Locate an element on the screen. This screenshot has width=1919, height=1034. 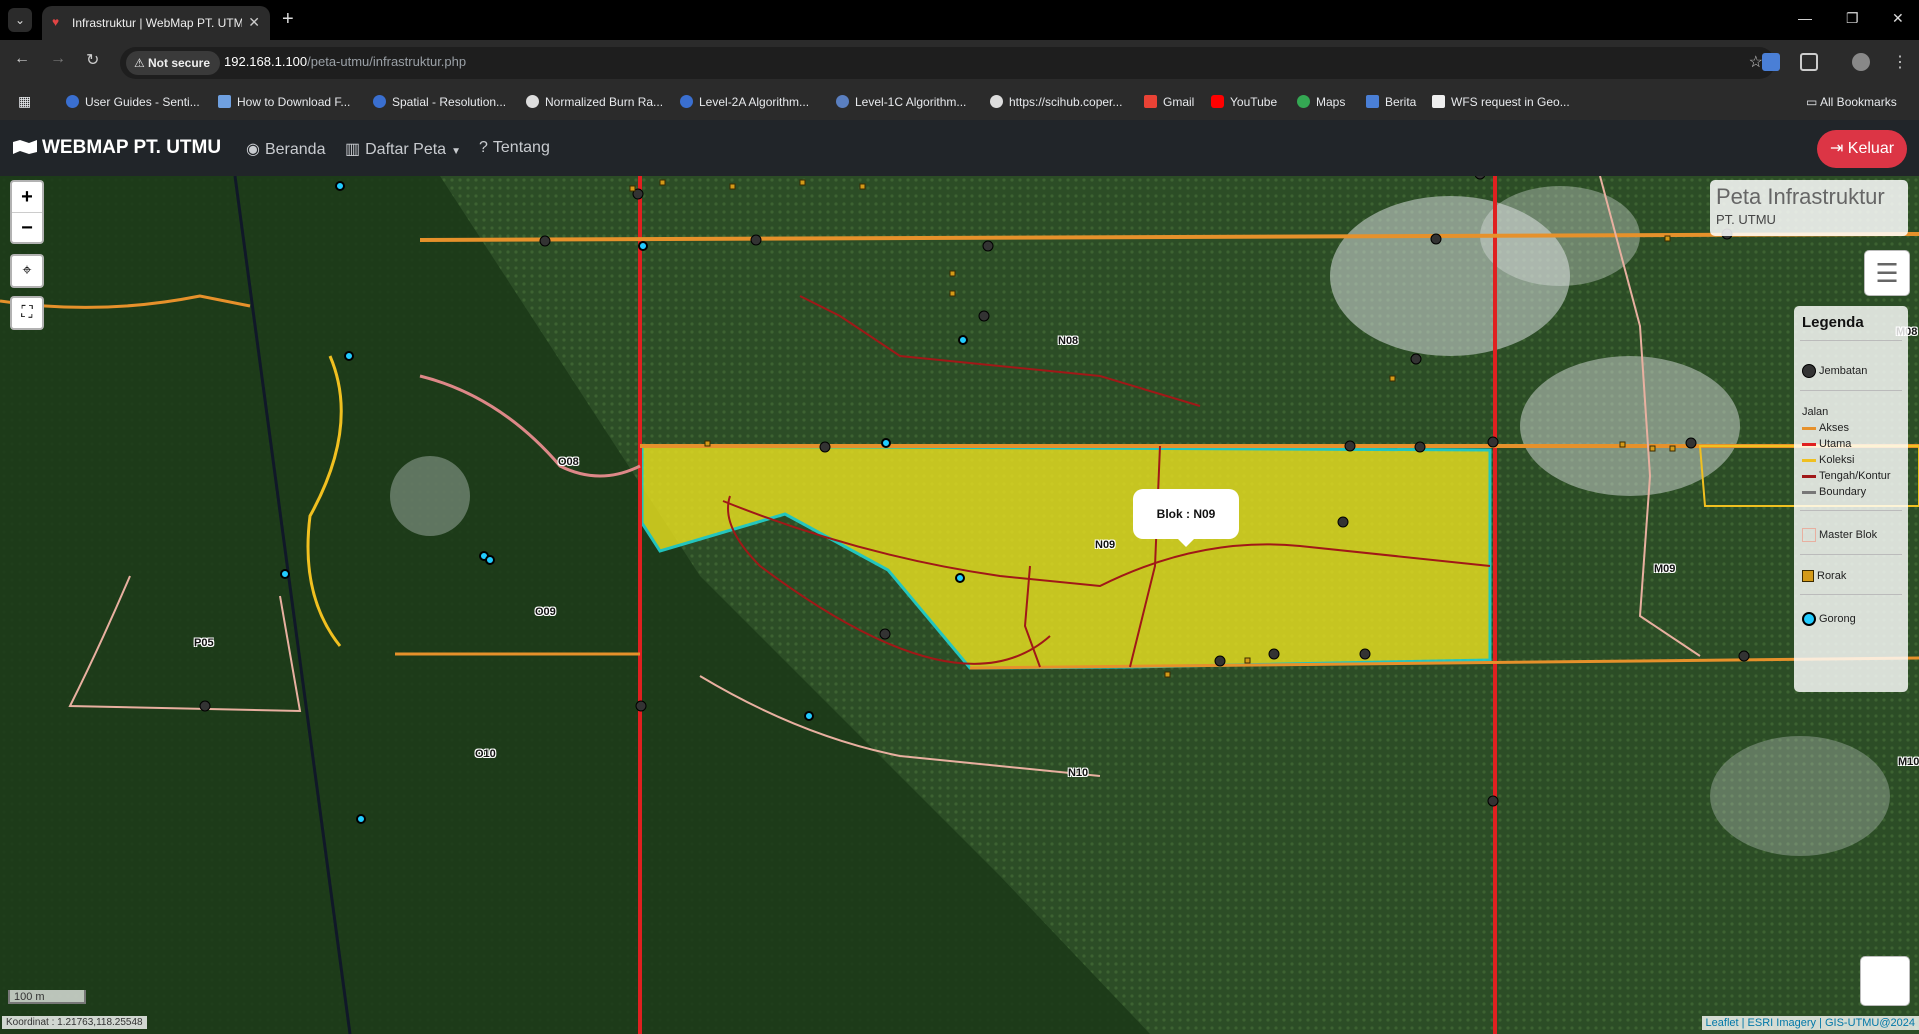
nav-daftar-peta-label: Daftar Peta is located at coordinates (406, 149).